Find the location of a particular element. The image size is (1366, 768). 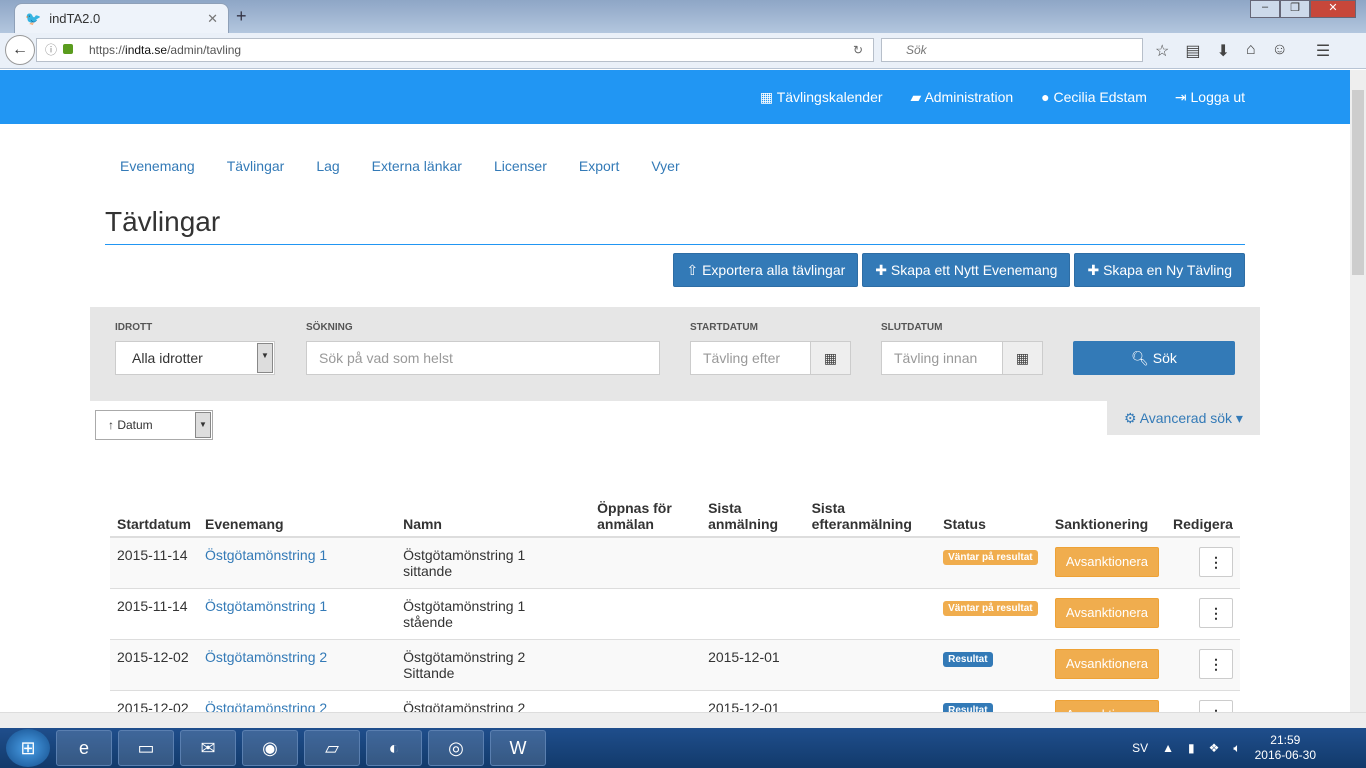

start-date-label: STARTDATUM is located at coordinates (724, 327).